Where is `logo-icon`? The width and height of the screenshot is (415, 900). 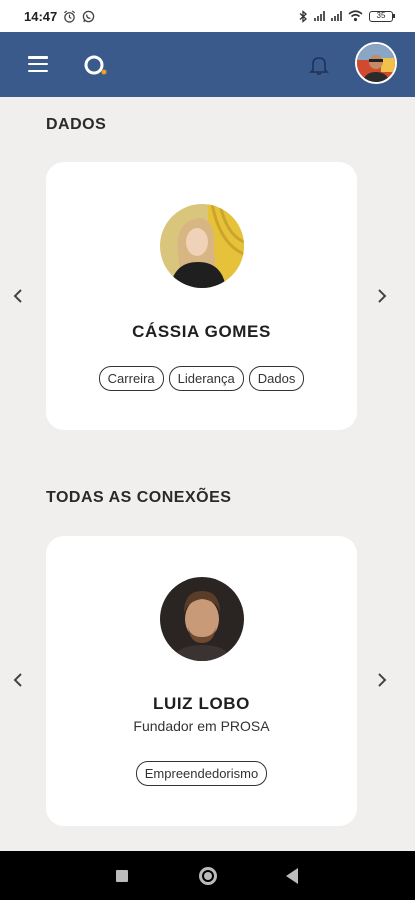
logo-icon is located at coordinates (96, 65).